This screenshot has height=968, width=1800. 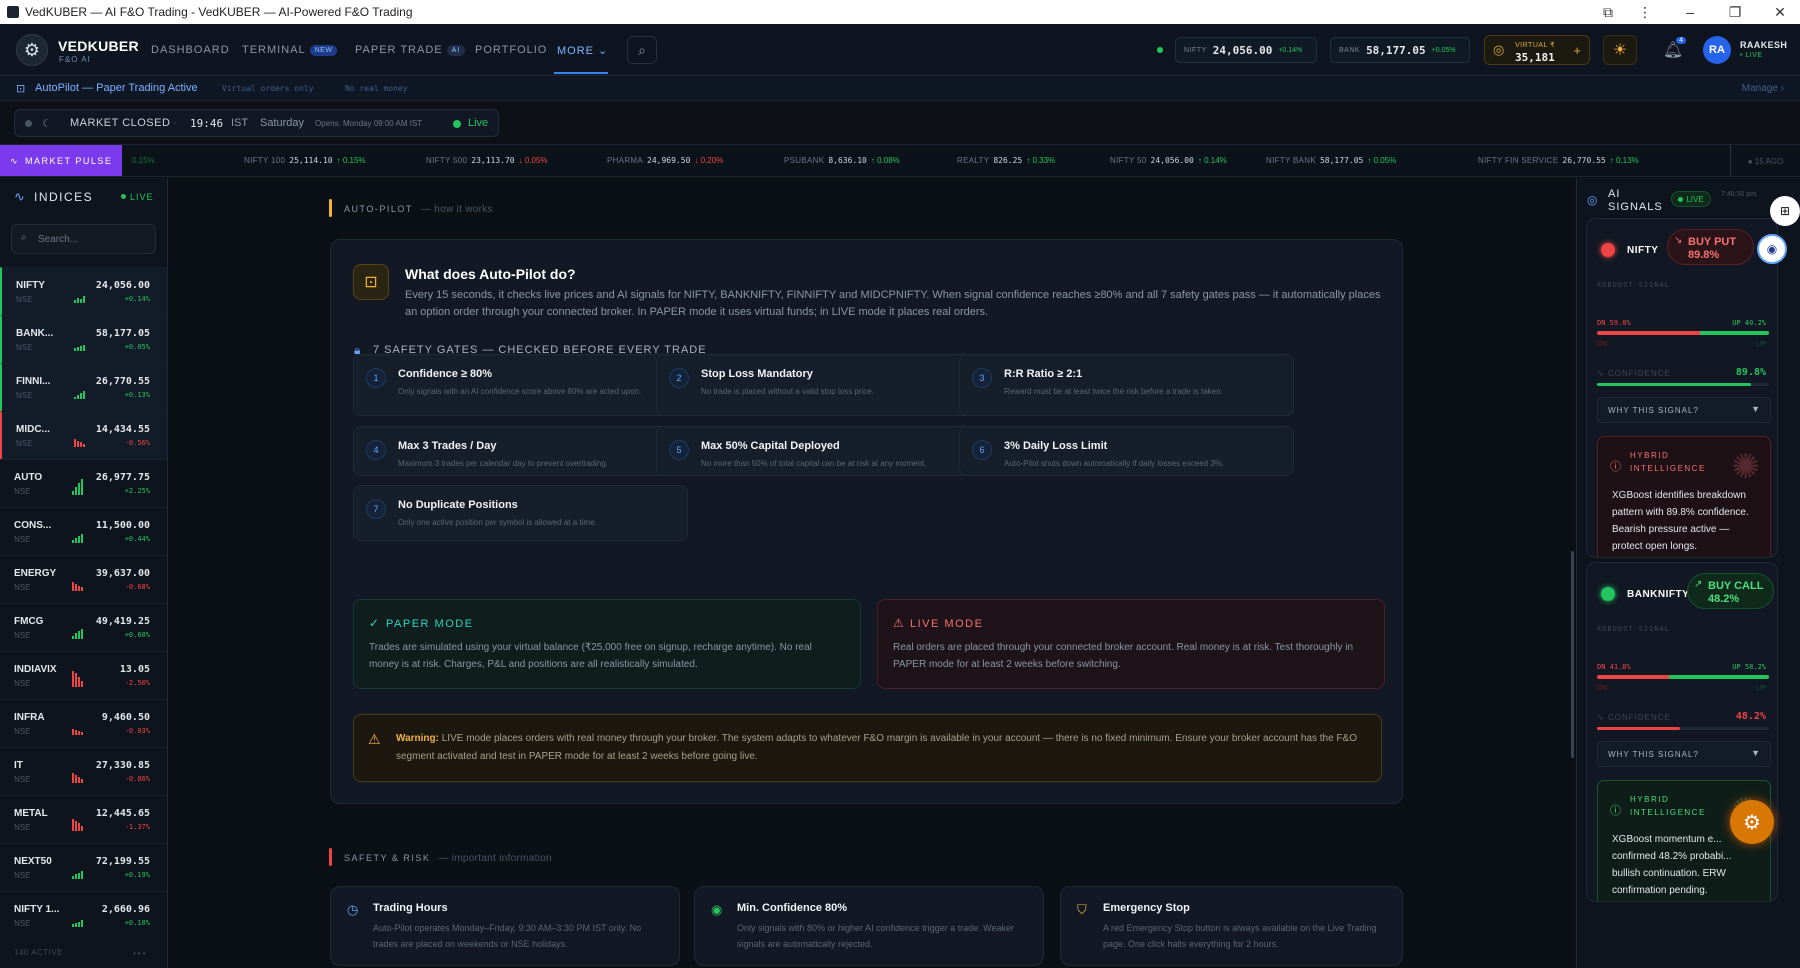 I want to click on confidence-label: ∿ CONFIDENCE, so click(x=1634, y=717).